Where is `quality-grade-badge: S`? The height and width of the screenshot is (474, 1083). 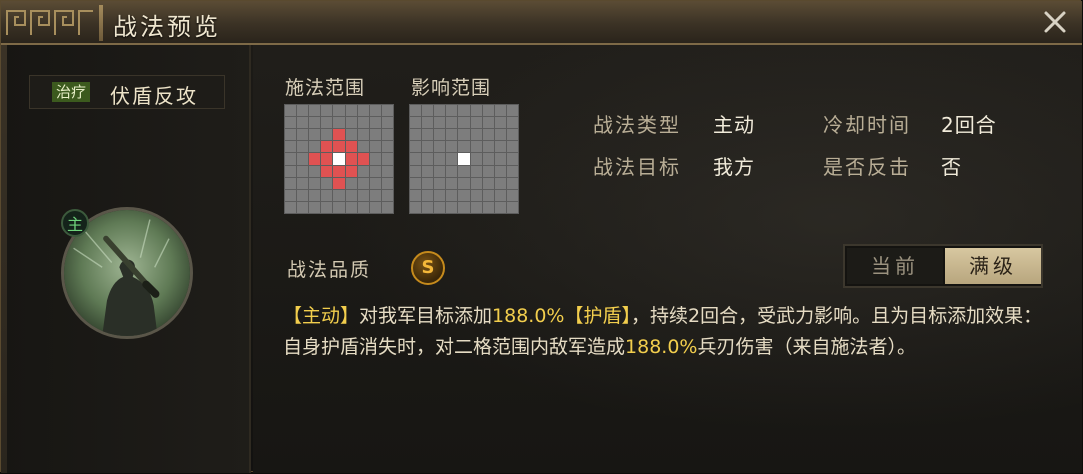 quality-grade-badge: S is located at coordinates (428, 268).